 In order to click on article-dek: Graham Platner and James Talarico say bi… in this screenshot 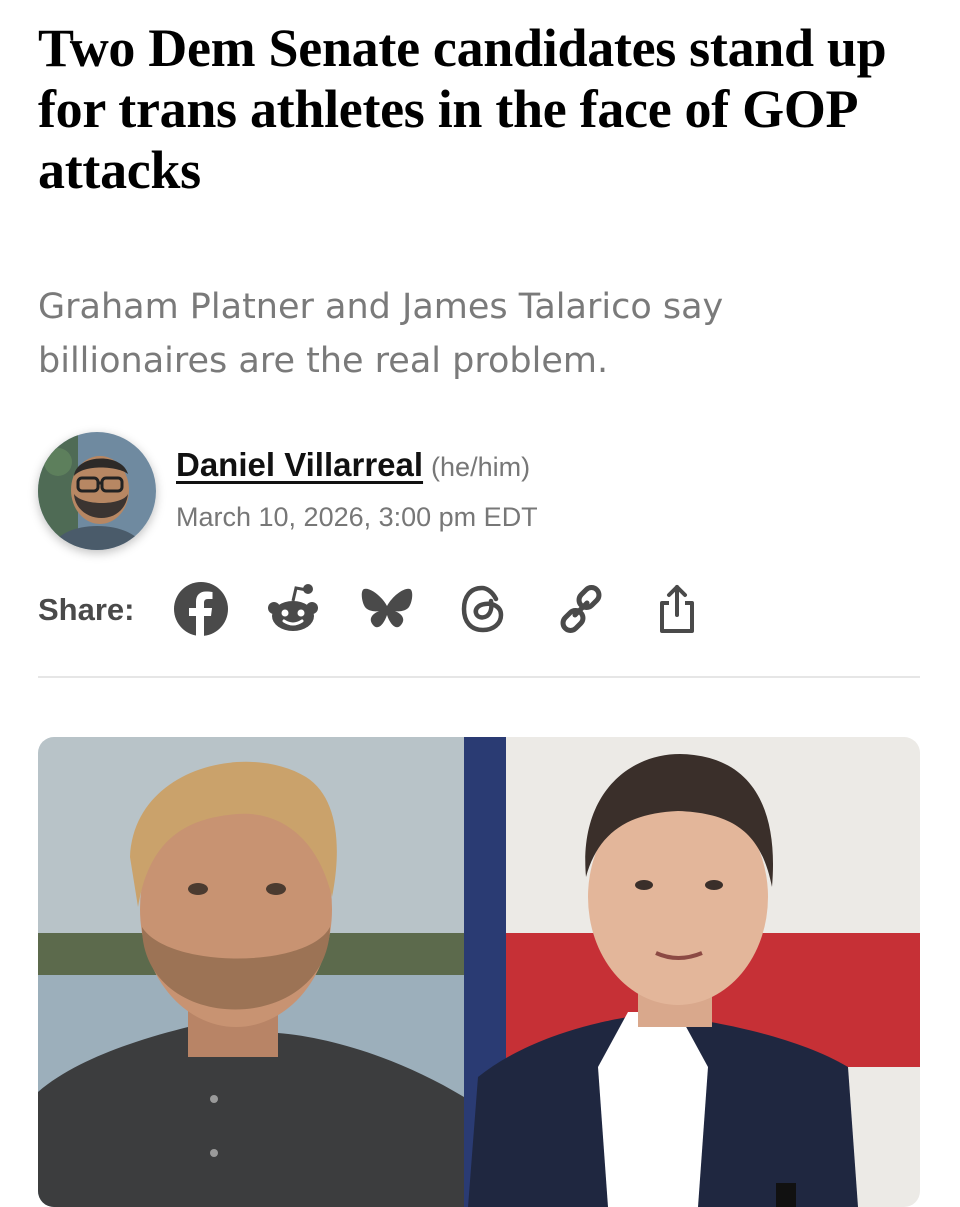, I will do `click(381, 334)`.